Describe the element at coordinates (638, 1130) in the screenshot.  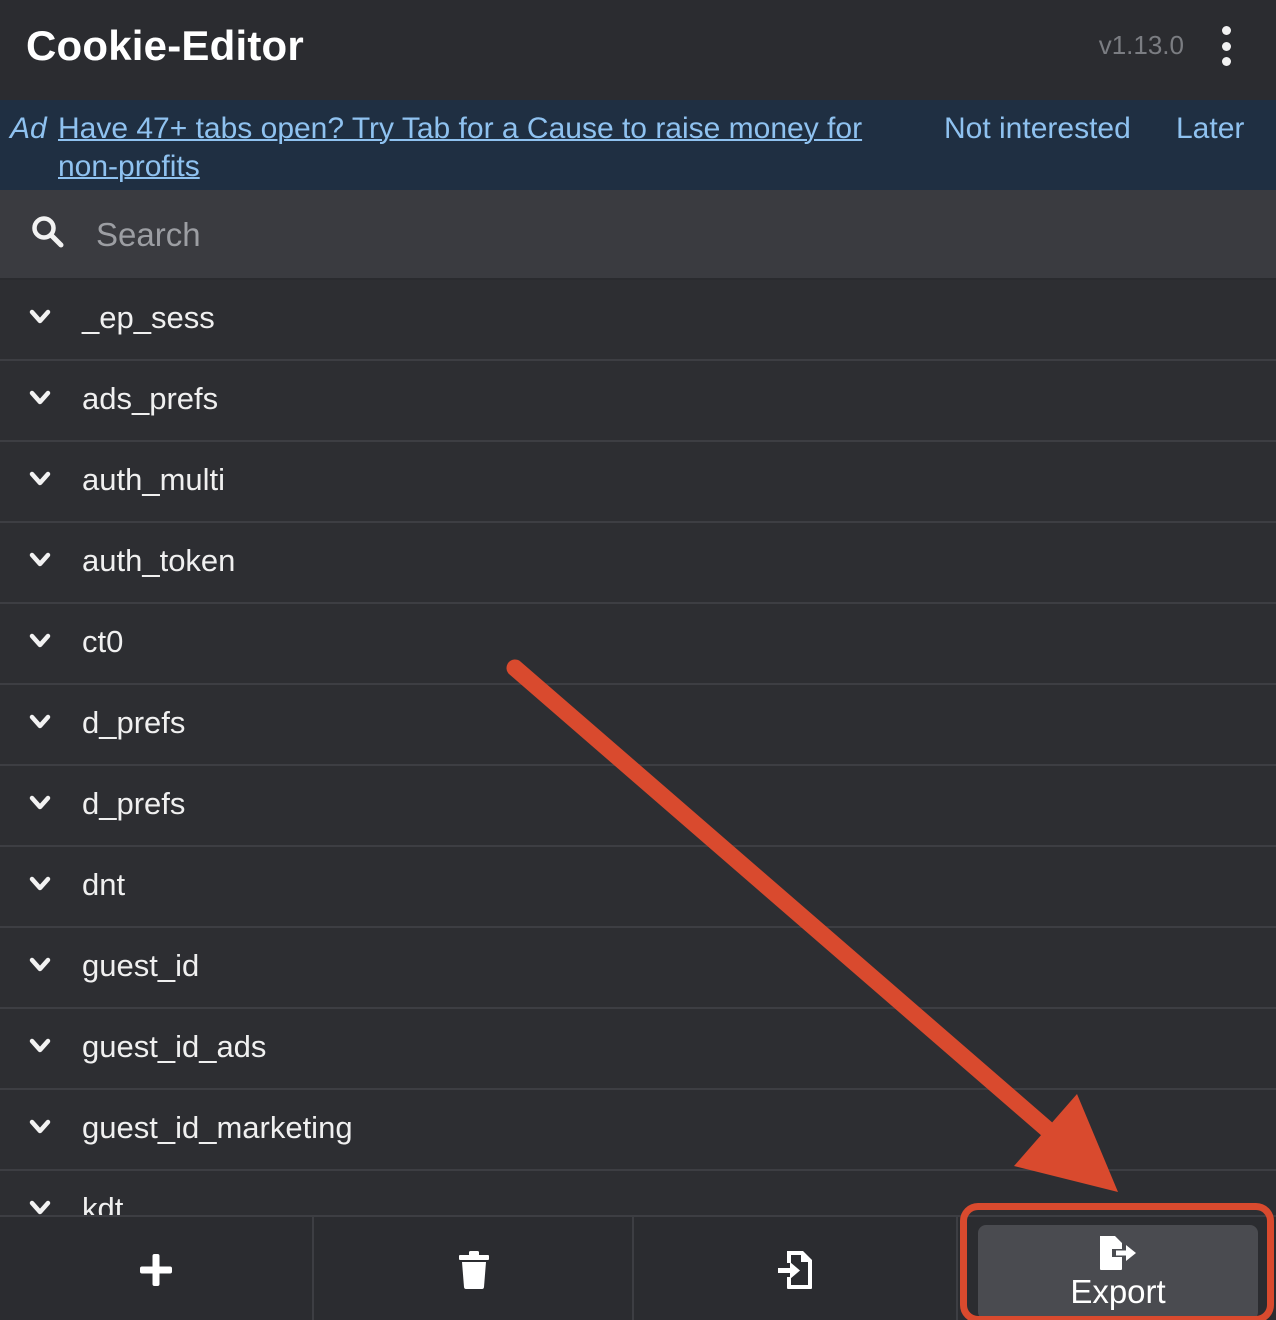
I see `cookie-row: guest_id_marketing` at that location.